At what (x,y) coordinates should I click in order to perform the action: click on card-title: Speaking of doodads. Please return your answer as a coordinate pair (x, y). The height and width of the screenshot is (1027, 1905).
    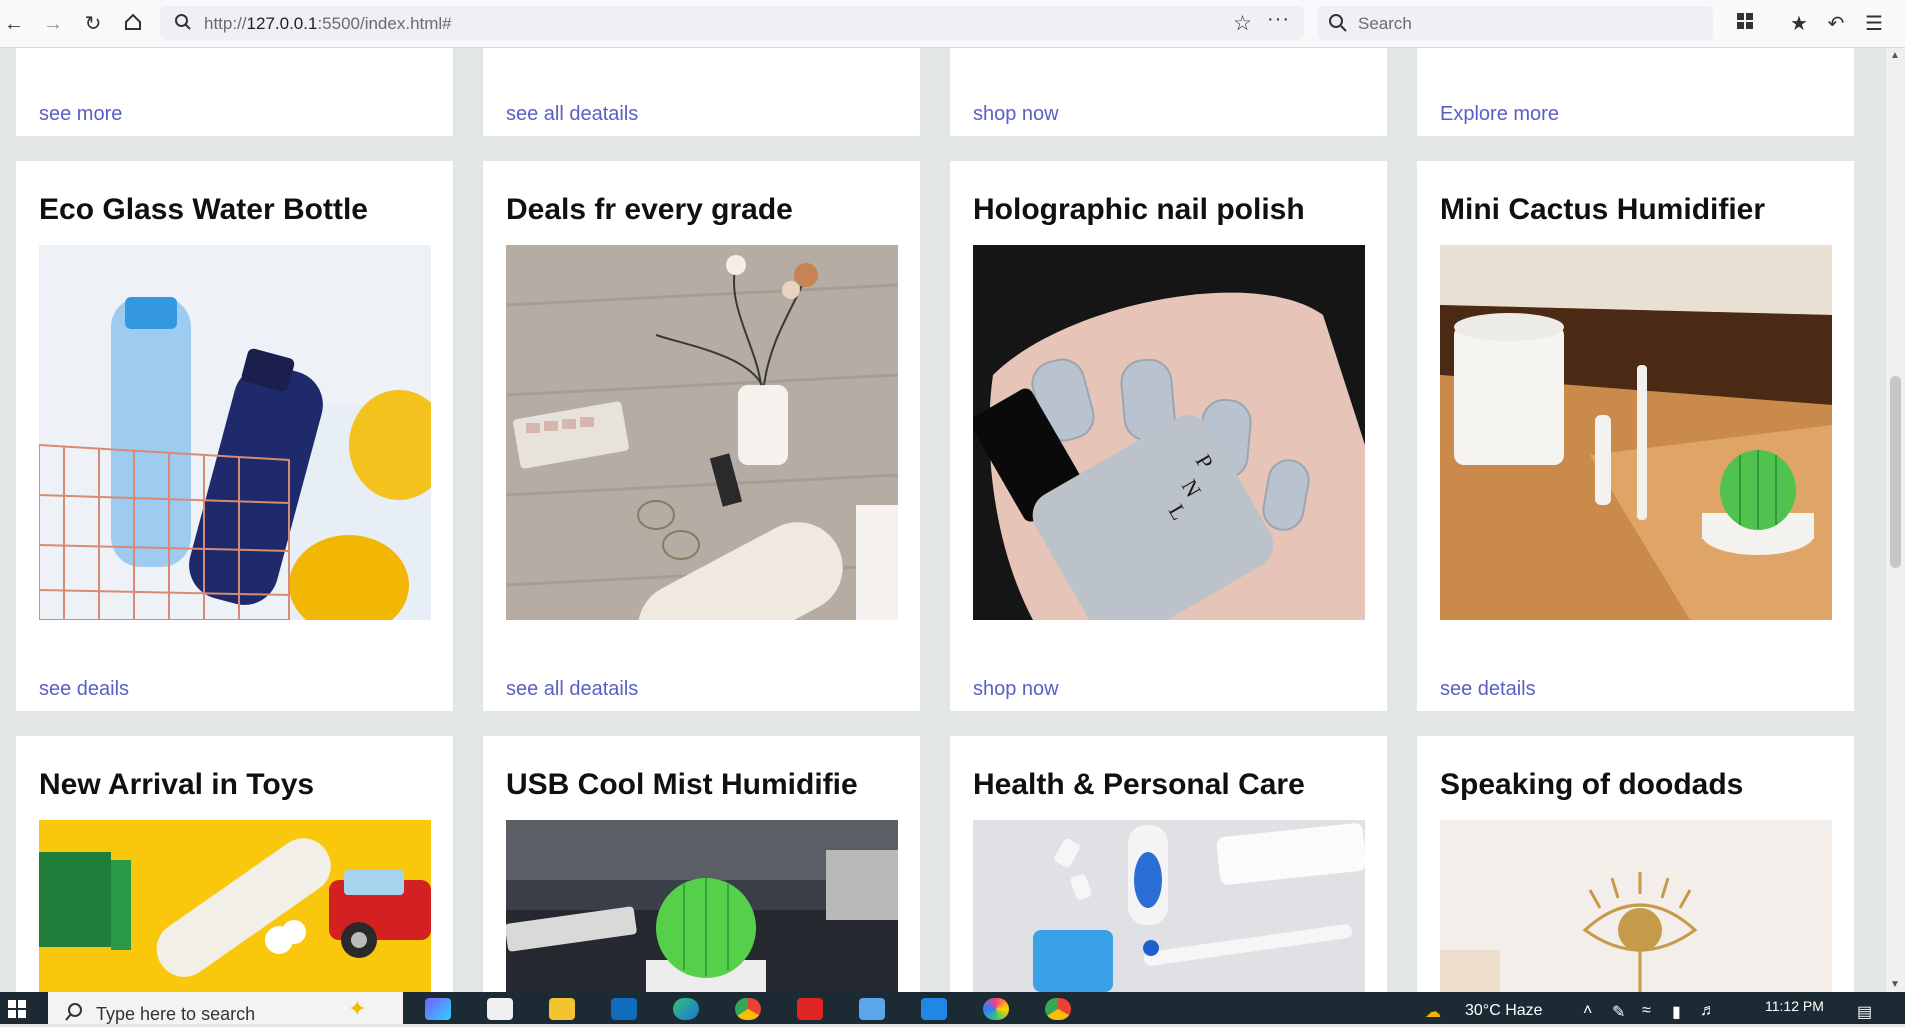
    Looking at the image, I should click on (1592, 784).